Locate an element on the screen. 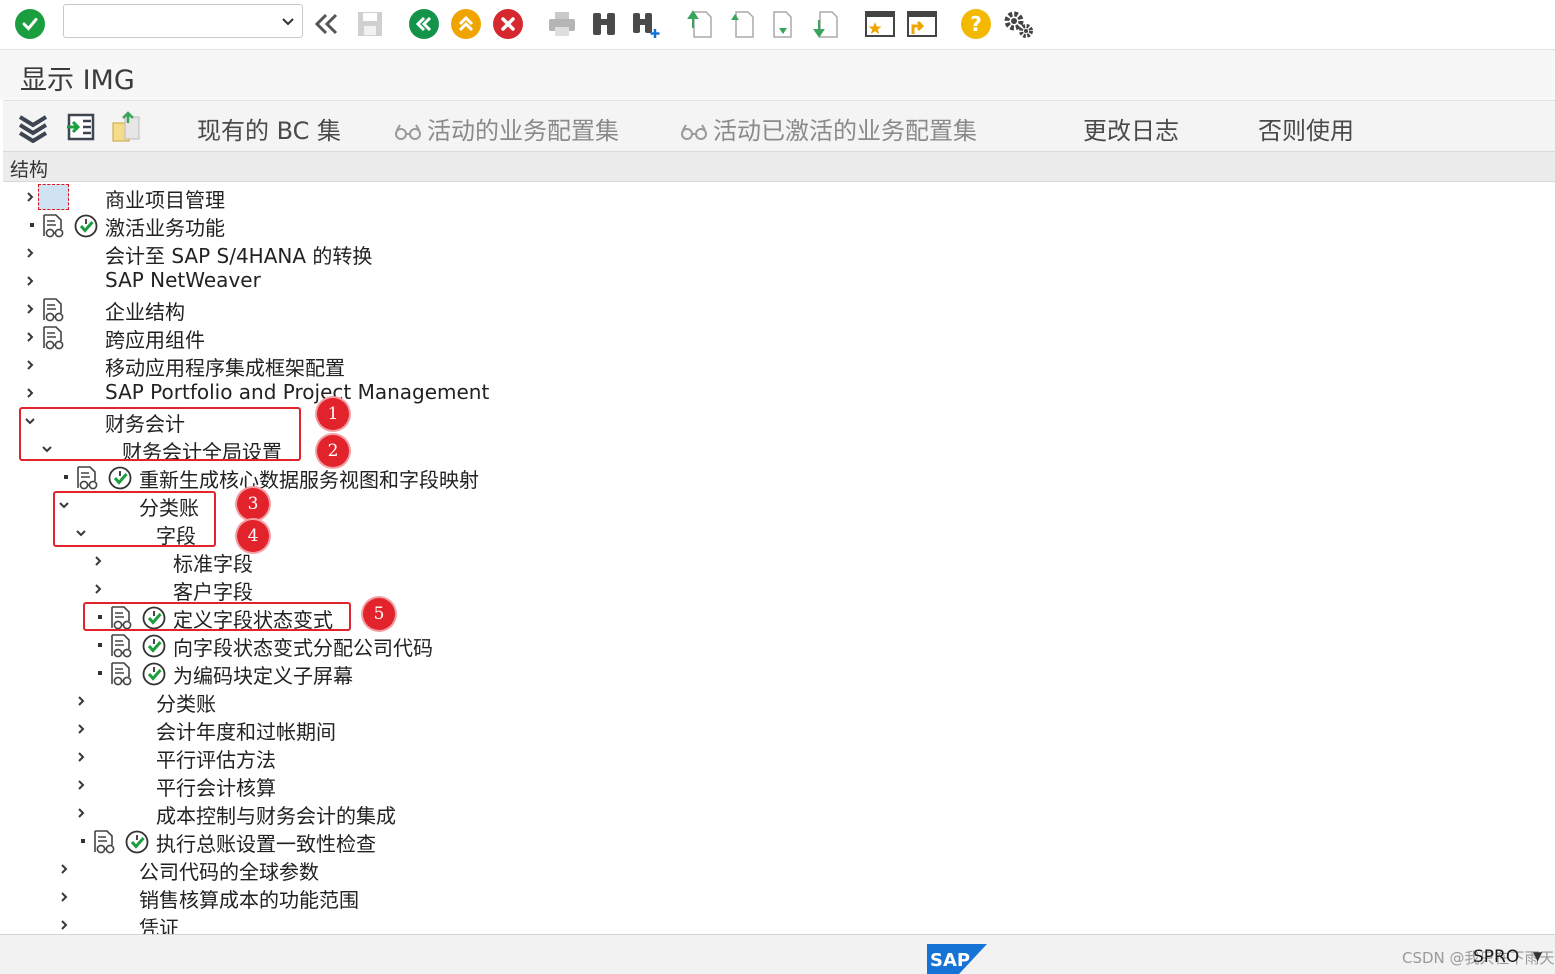 The width and height of the screenshot is (1555, 974). position-icon is located at coordinates (81, 127).